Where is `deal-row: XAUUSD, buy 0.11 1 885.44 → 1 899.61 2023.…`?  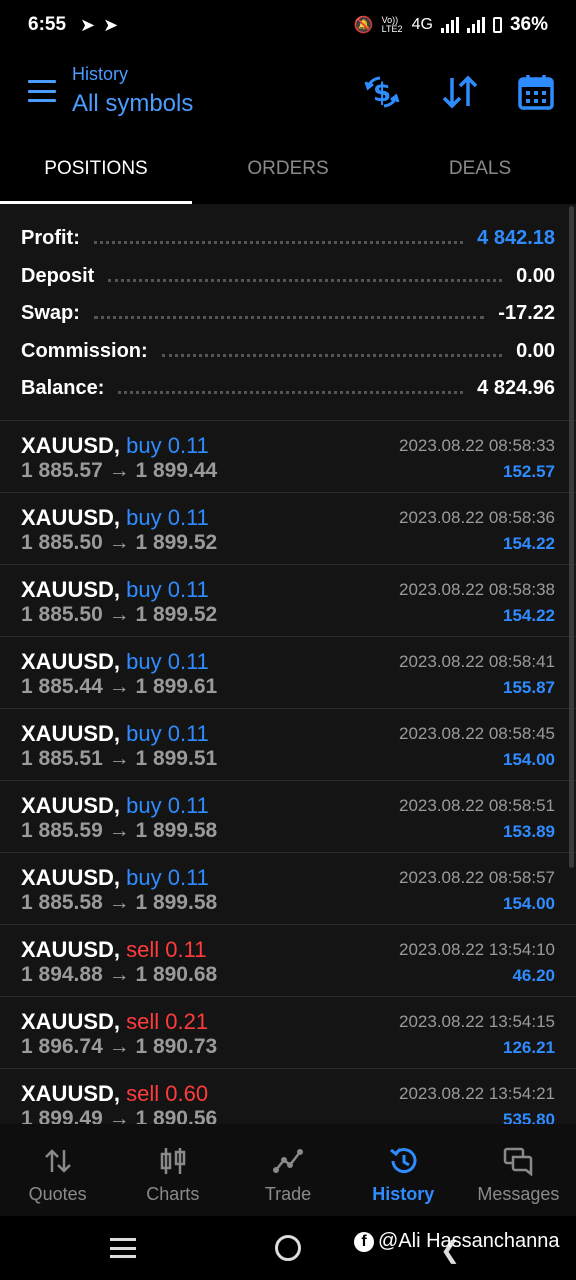 deal-row: XAUUSD, buy 0.11 1 885.44 → 1 899.61 2023.… is located at coordinates (288, 673).